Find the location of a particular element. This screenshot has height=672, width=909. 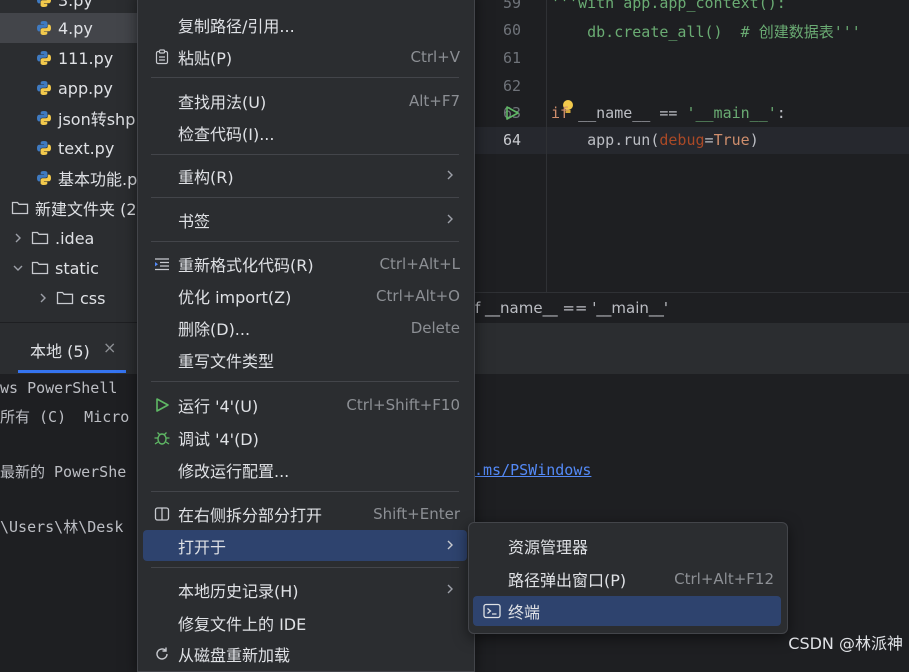

tree-item-app-py: app.py is located at coordinates (68, 88).